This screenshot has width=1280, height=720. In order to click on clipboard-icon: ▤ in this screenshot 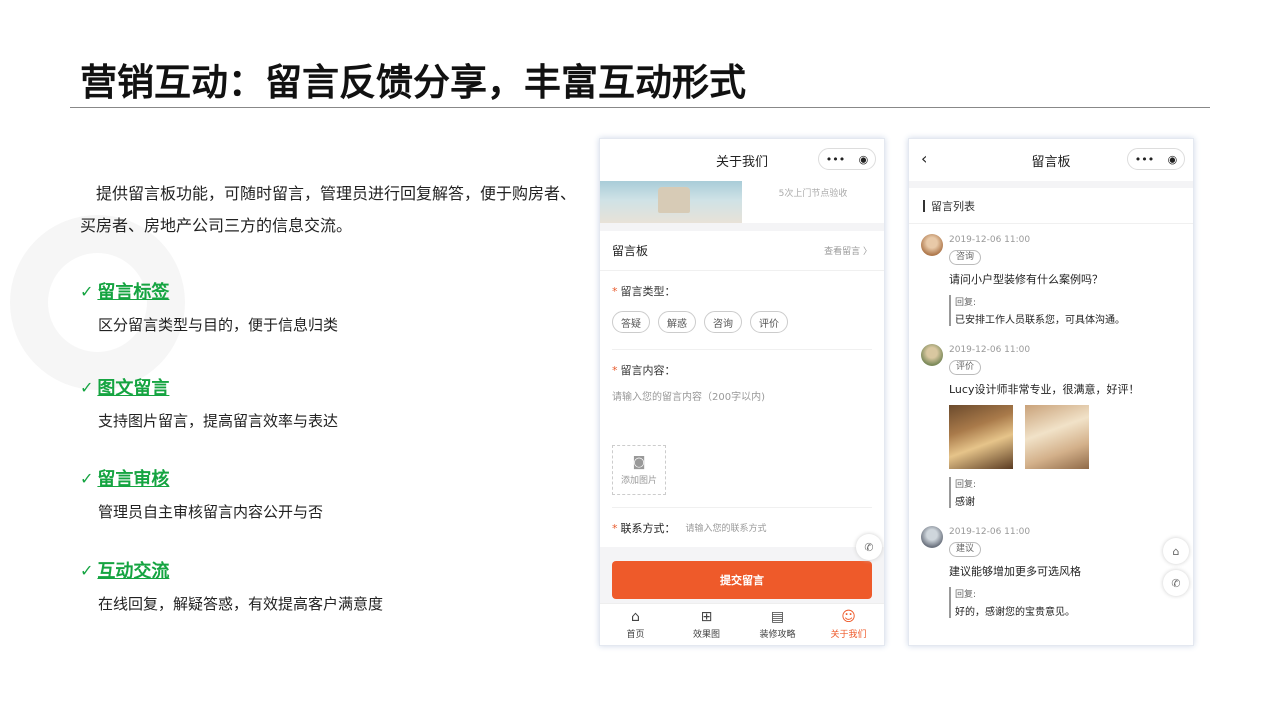, I will do `click(777, 617)`.